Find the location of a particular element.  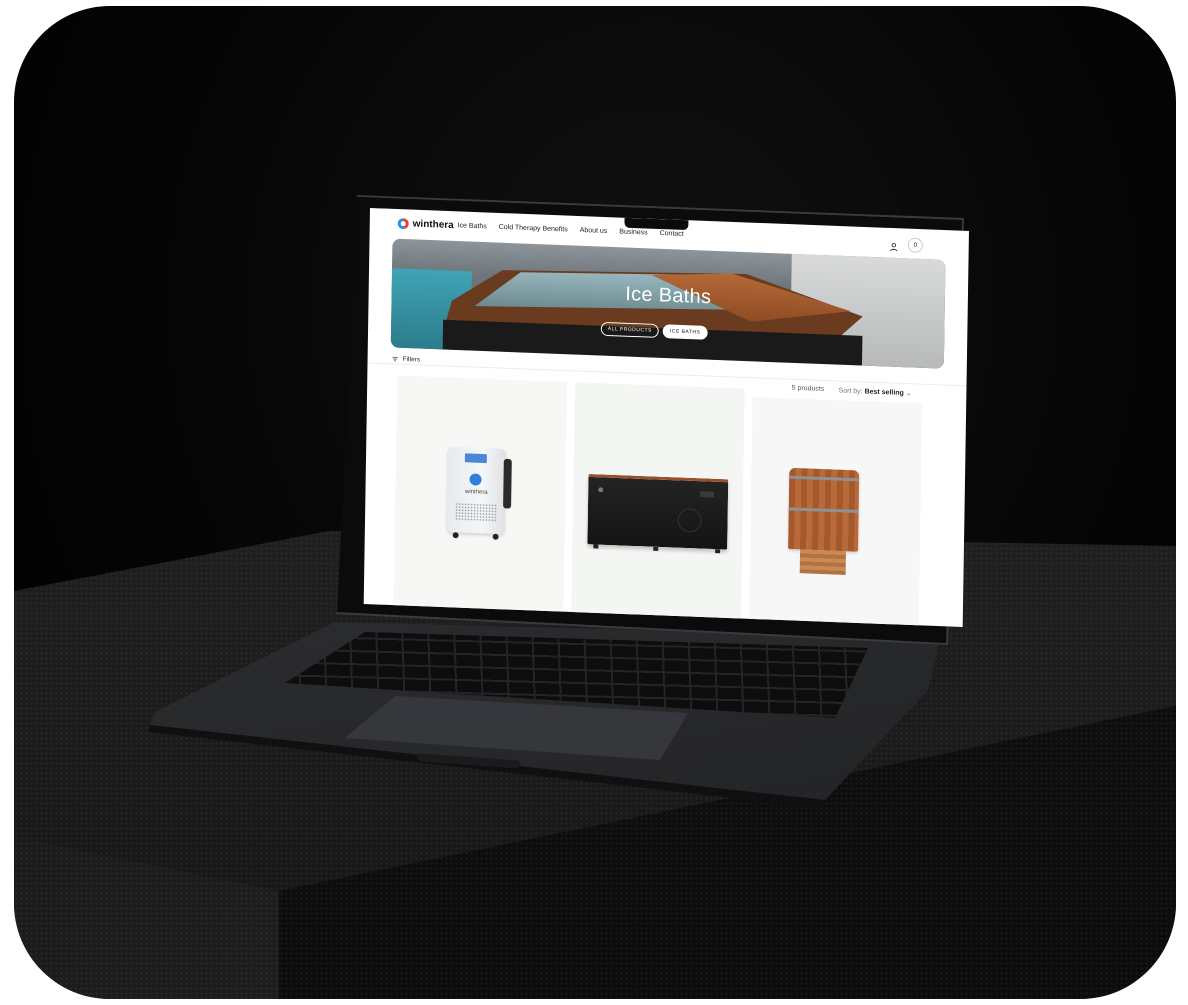

product-grid: winthera is located at coordinates (670, 501).